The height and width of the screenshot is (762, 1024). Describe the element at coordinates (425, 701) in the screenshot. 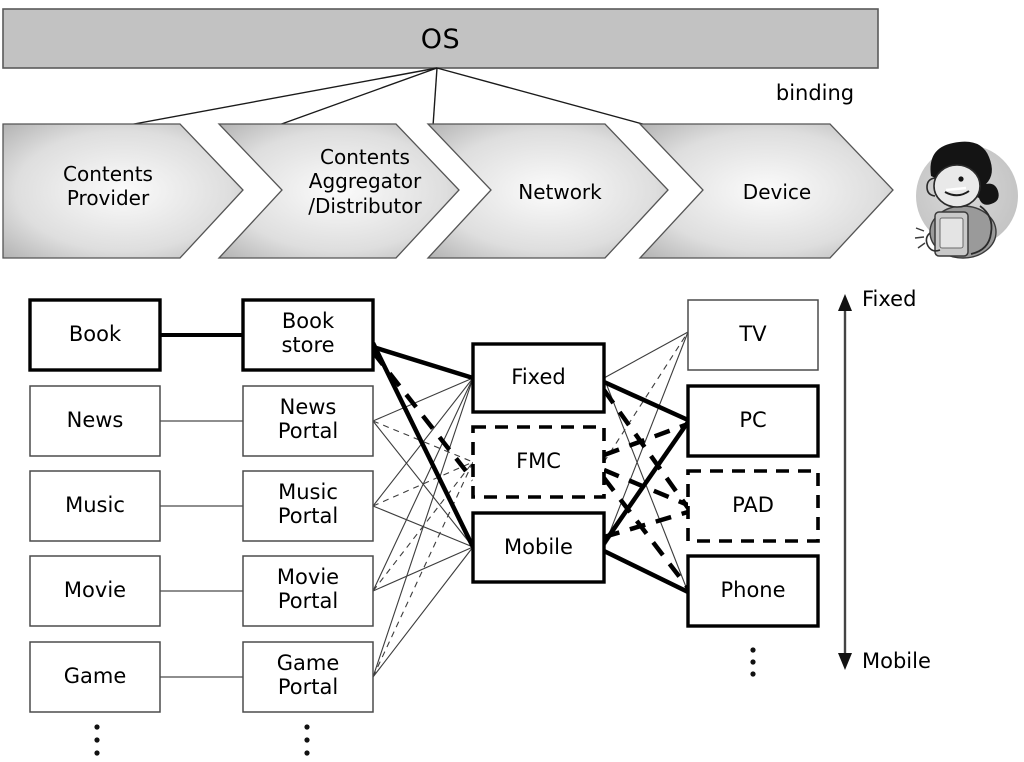

I see `ellipsis-dots` at that location.